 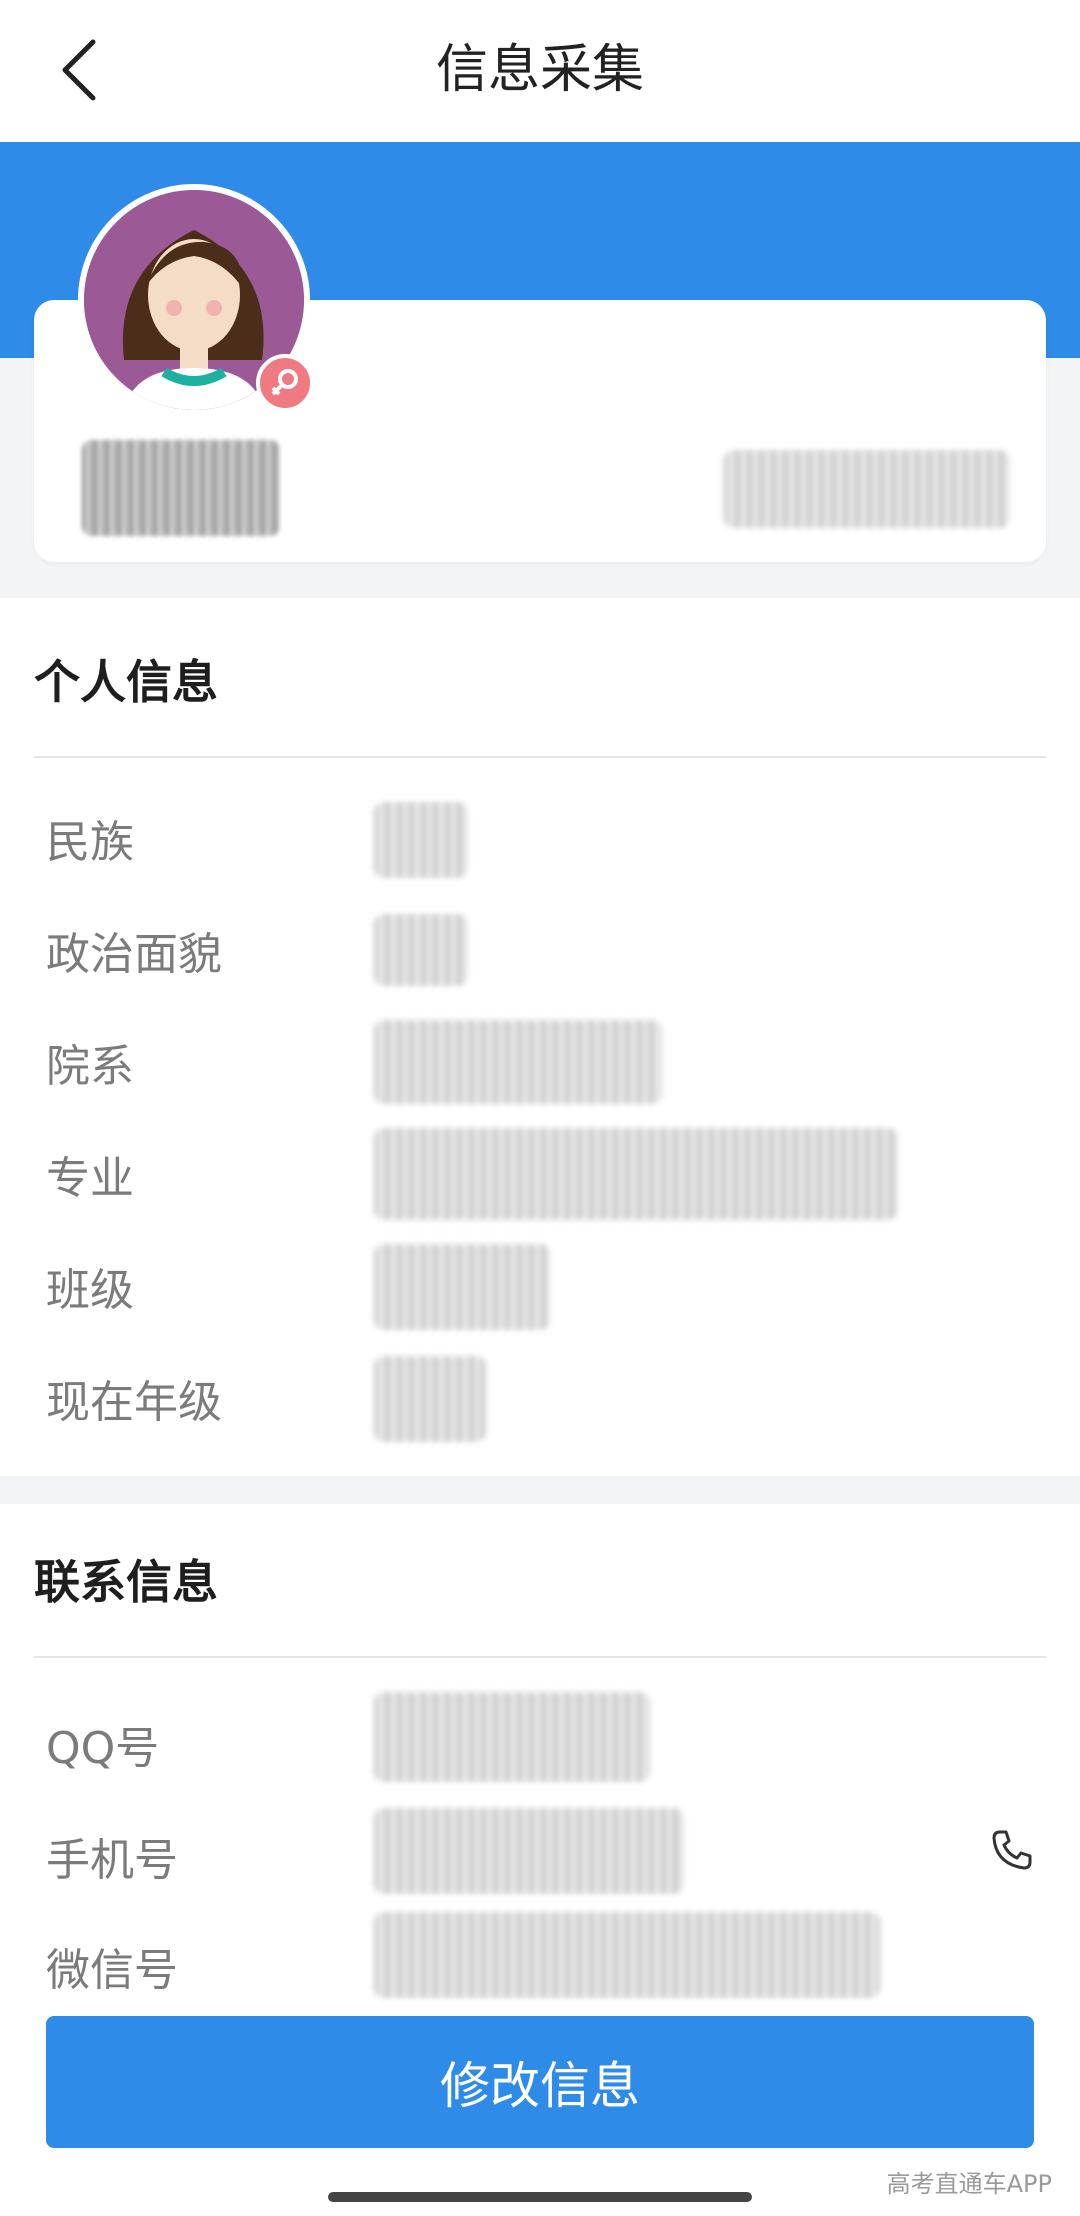 I want to click on qq-value-redacted, so click(x=512, y=1737).